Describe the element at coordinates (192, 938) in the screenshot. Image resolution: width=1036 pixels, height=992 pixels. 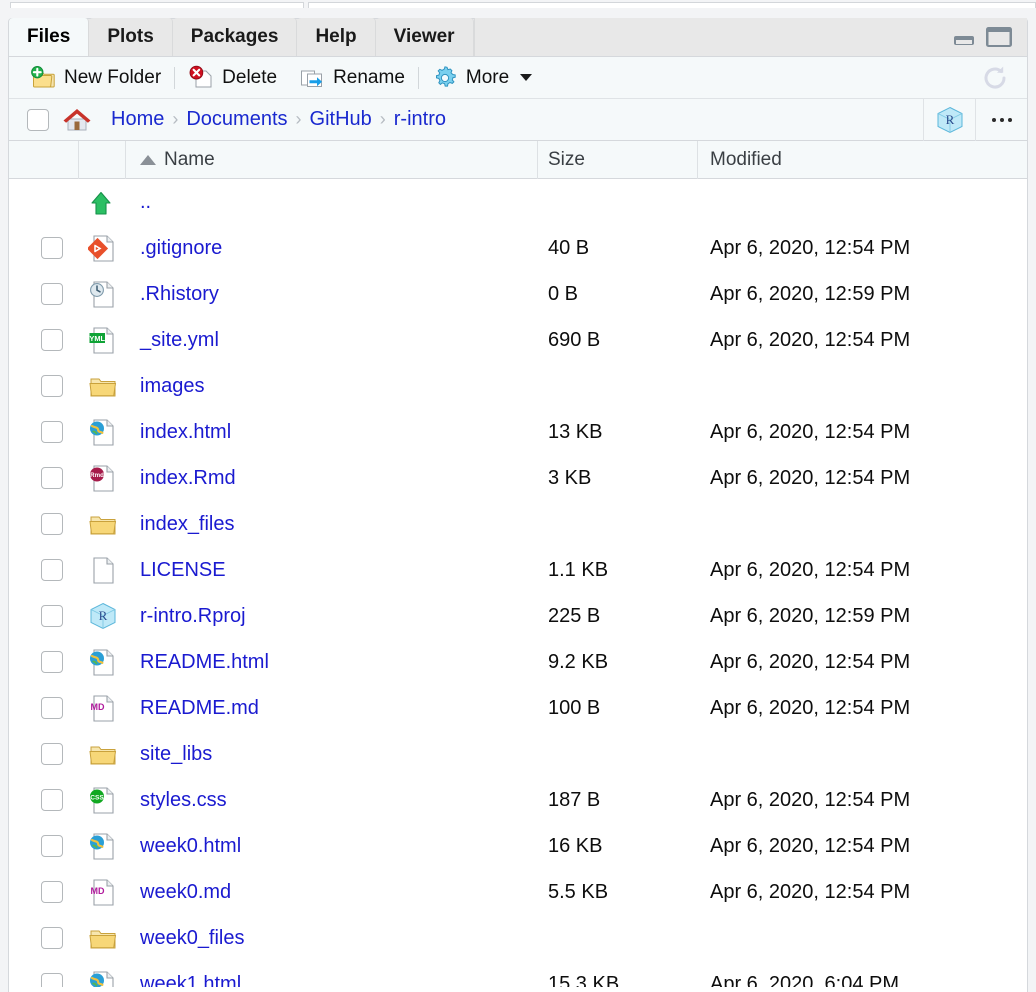
I see `file-name-link: week0_files` at that location.